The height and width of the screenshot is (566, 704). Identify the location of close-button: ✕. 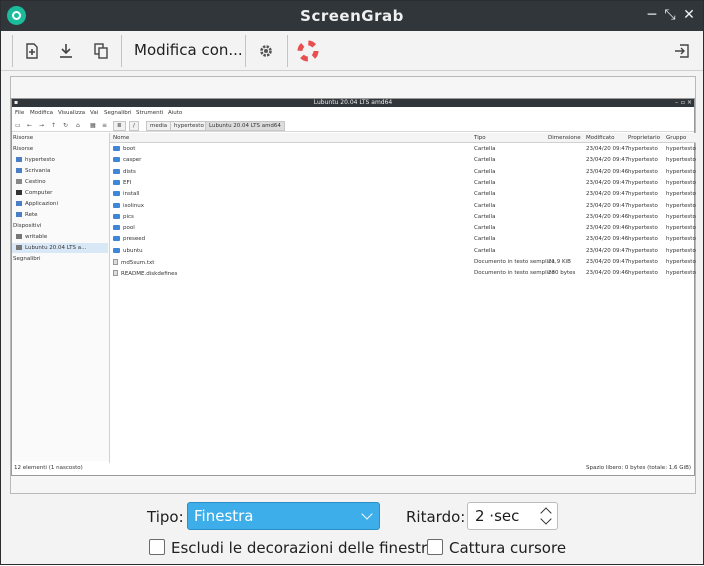
(689, 15).